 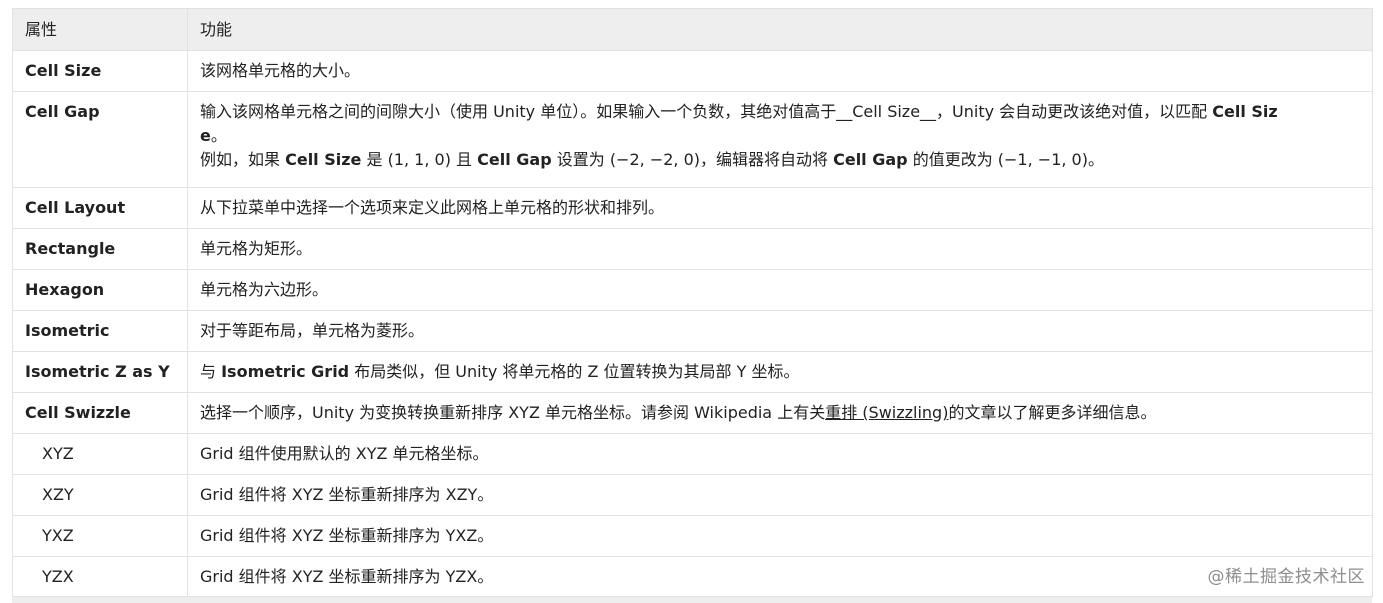 What do you see at coordinates (886, 412) in the screenshot?
I see `swizzling-link: 重排 (Swizzling)` at bounding box center [886, 412].